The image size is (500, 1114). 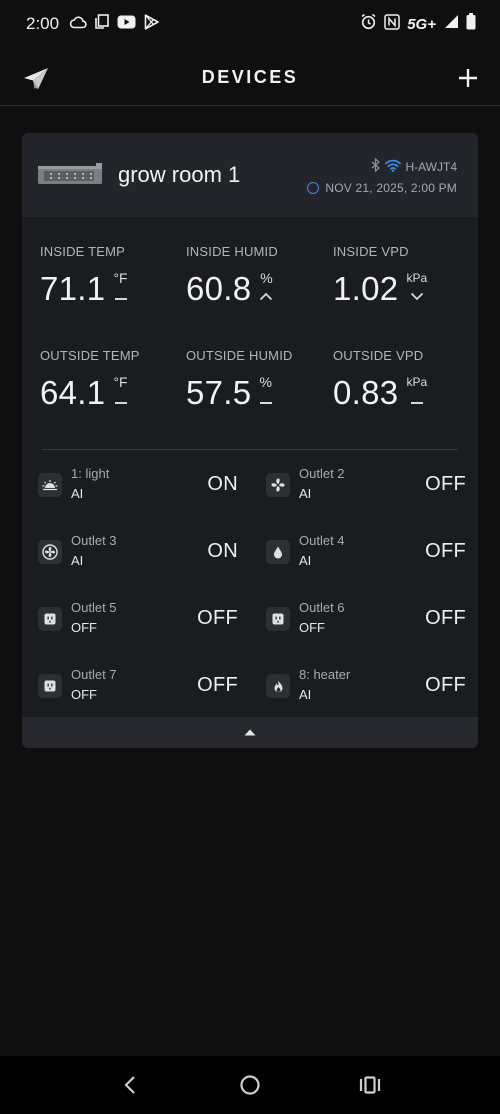 What do you see at coordinates (219, 288) in the screenshot?
I see `metric-value: 60.8` at bounding box center [219, 288].